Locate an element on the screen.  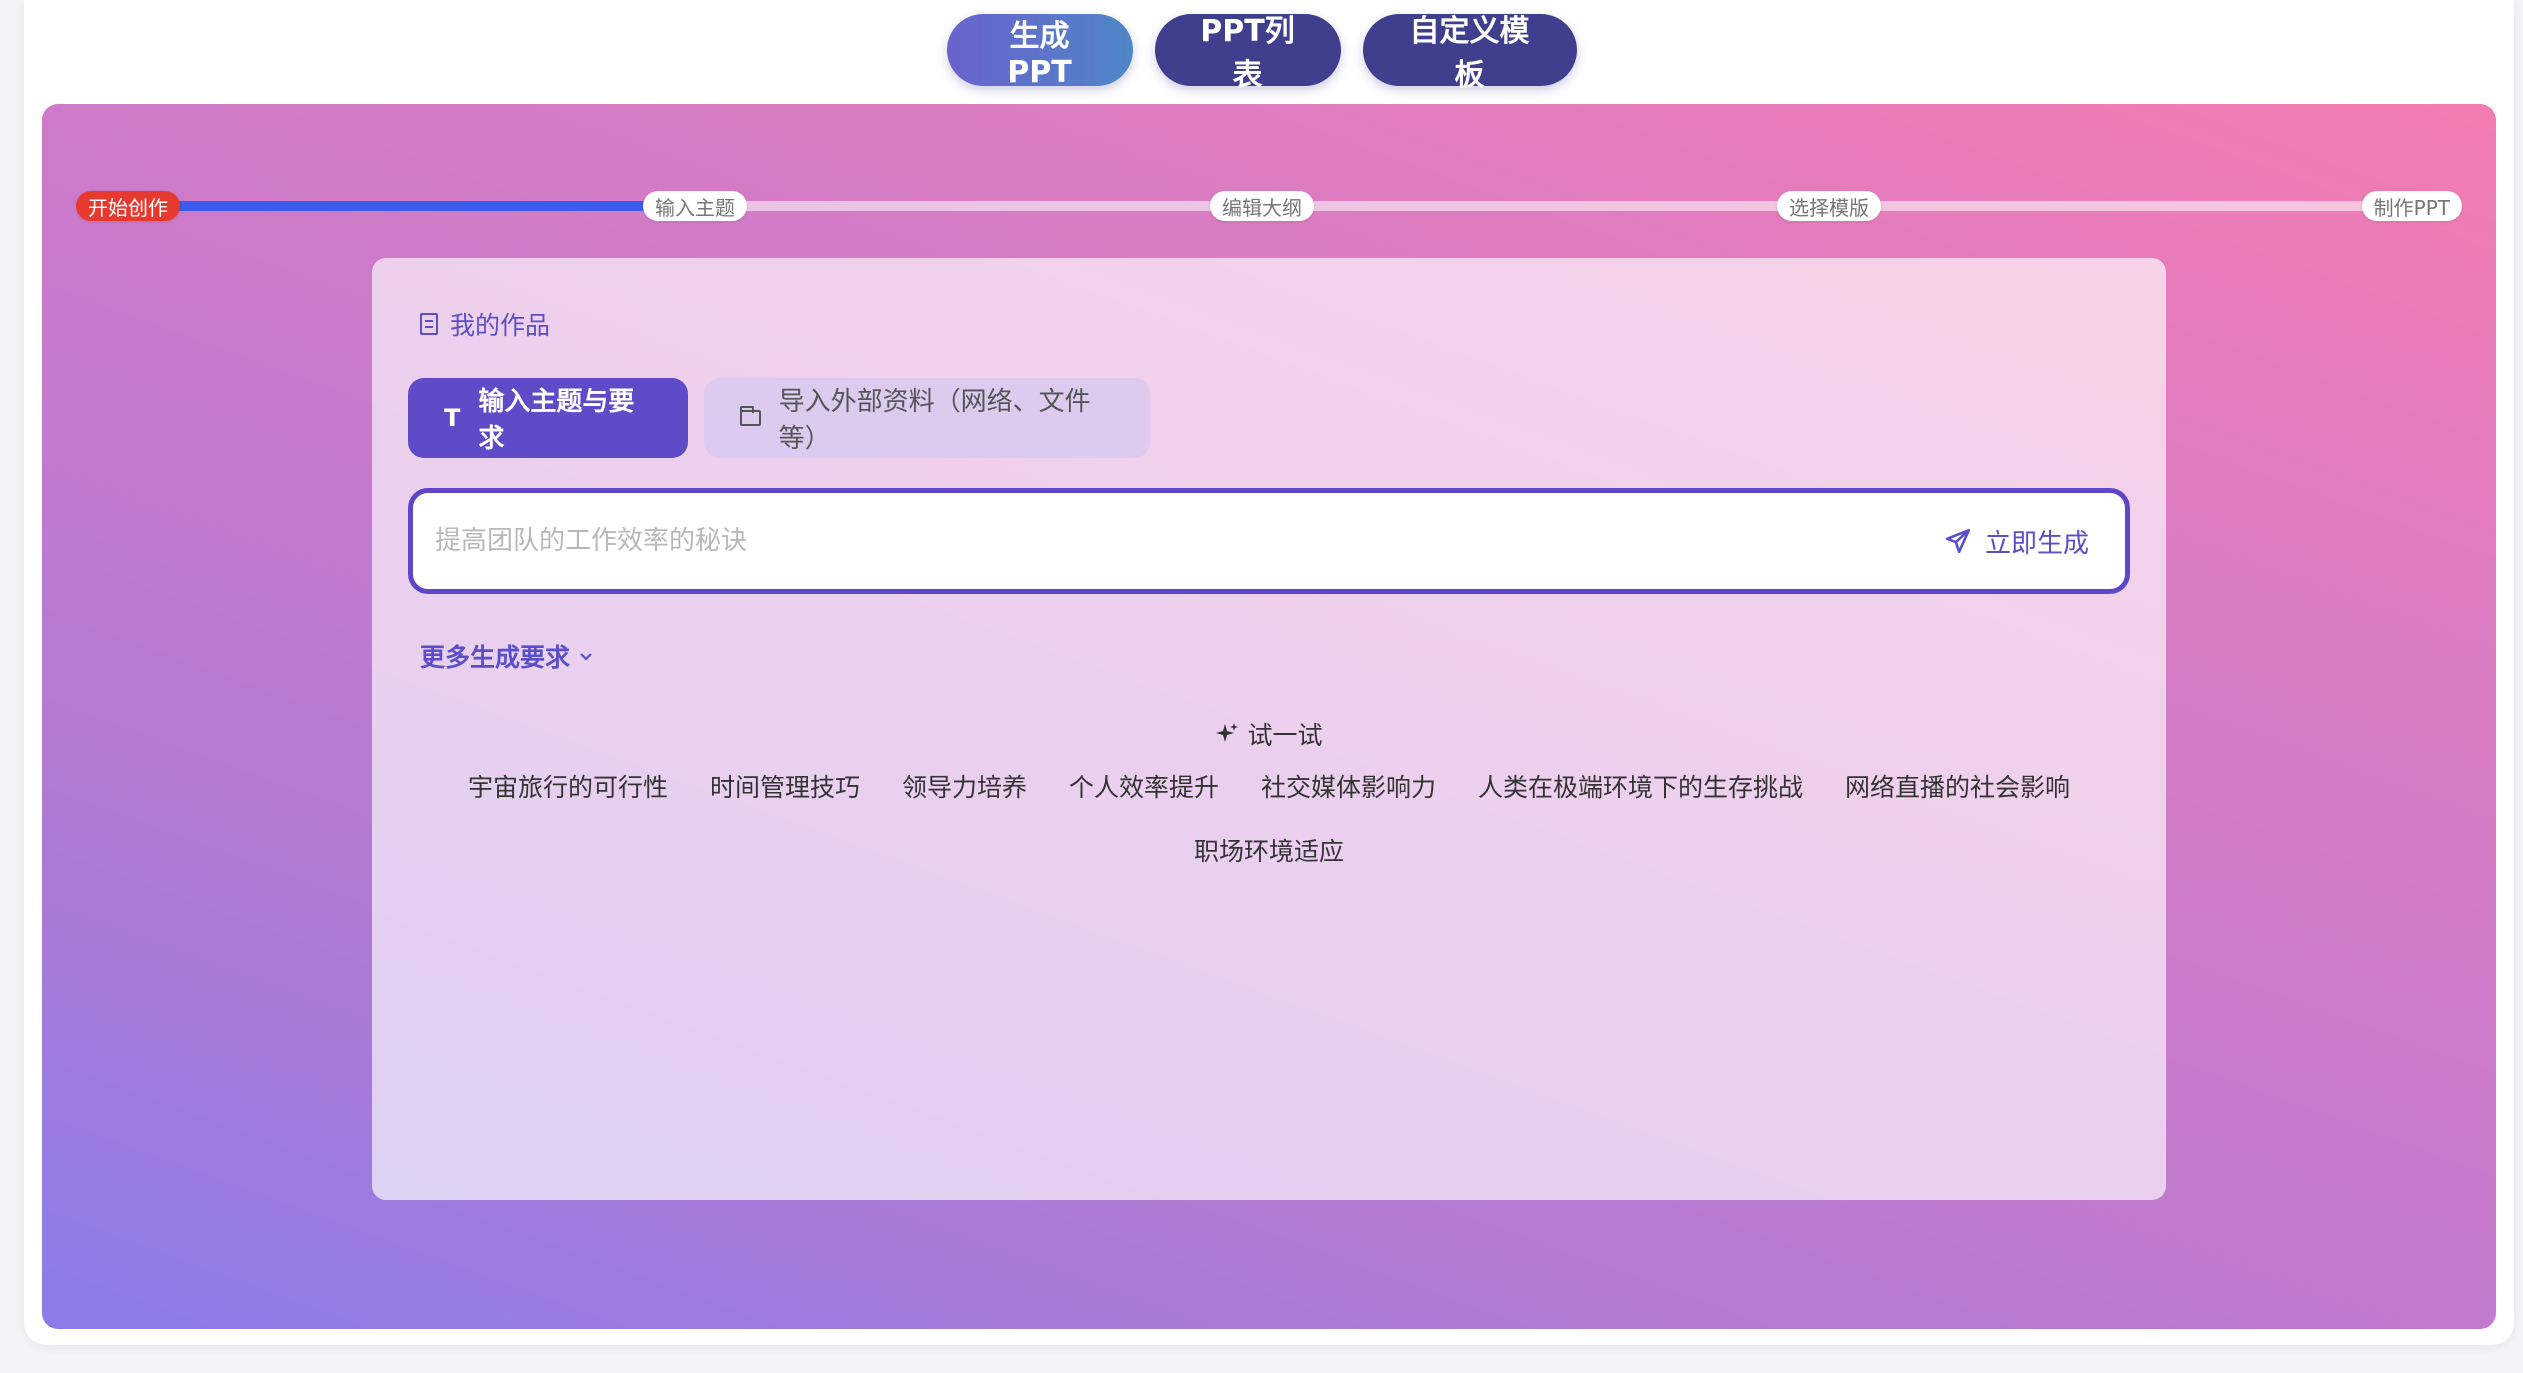
try-section-title: 试一试 is located at coordinates (1269, 734).